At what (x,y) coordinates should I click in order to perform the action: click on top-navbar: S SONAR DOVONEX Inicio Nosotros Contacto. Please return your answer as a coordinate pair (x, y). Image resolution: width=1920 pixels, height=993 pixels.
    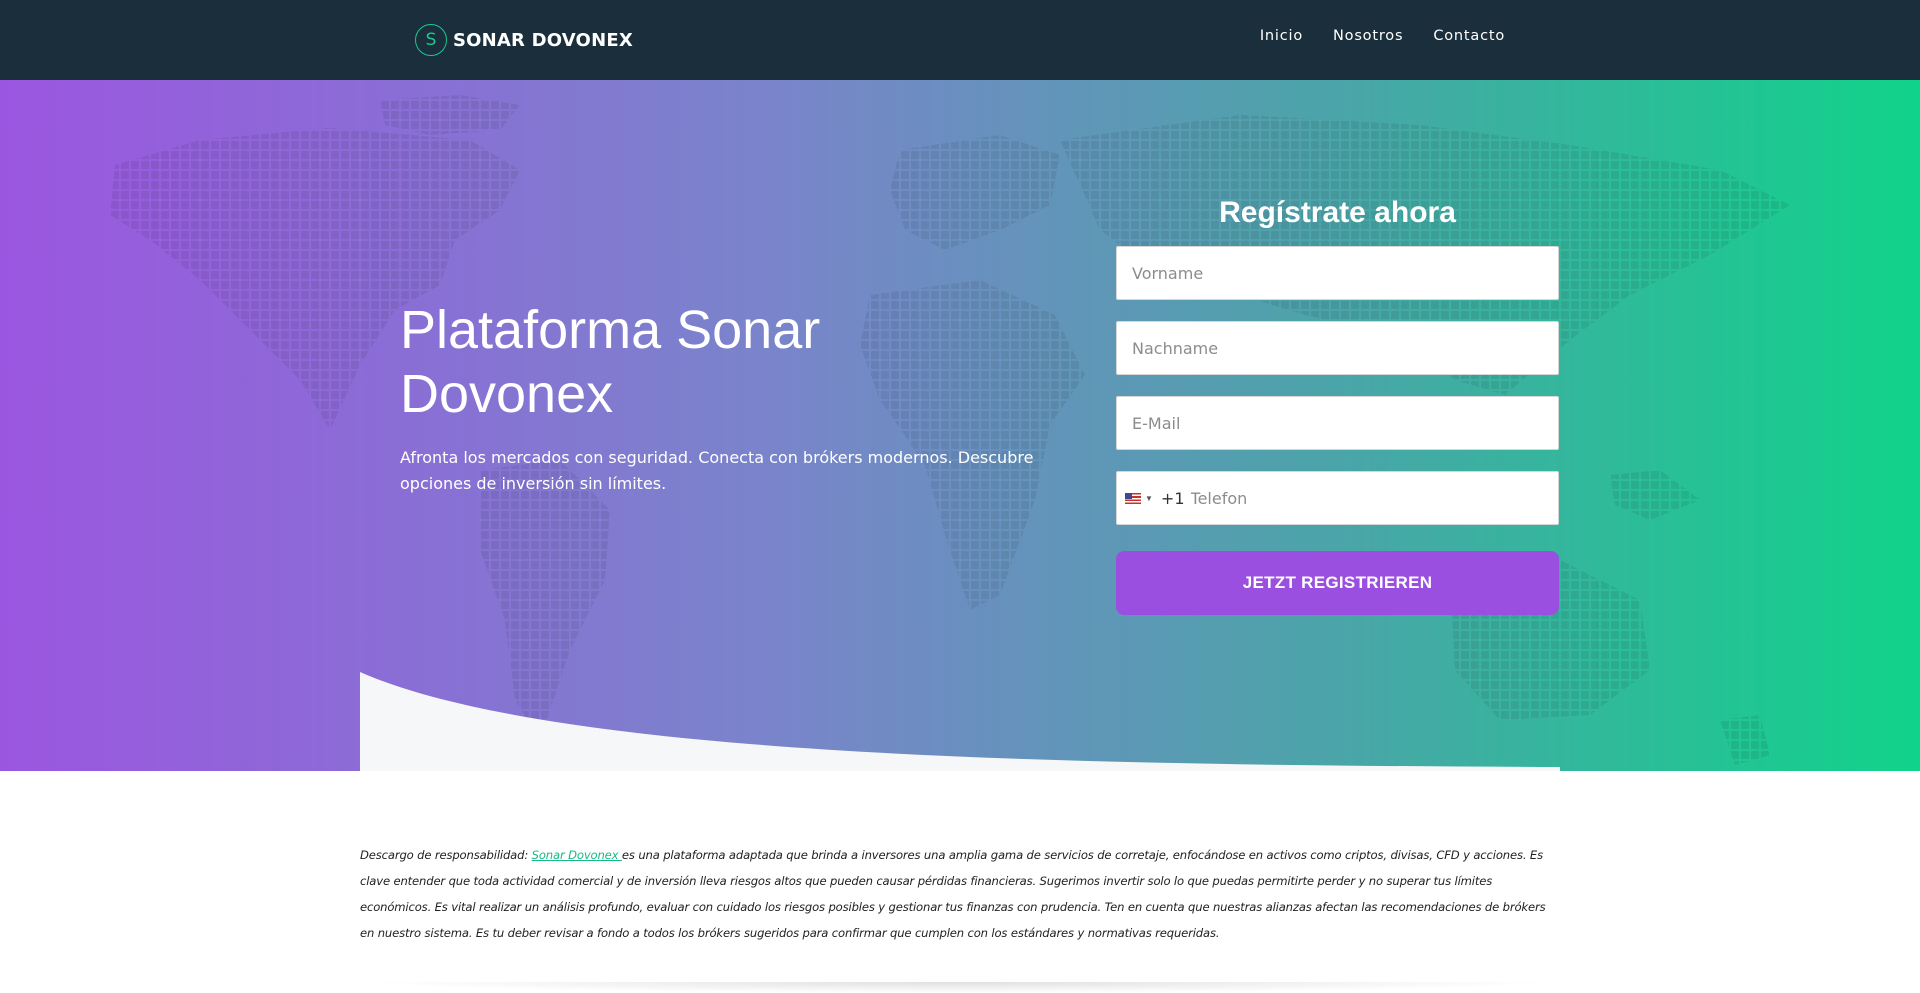
    Looking at the image, I should click on (960, 40).